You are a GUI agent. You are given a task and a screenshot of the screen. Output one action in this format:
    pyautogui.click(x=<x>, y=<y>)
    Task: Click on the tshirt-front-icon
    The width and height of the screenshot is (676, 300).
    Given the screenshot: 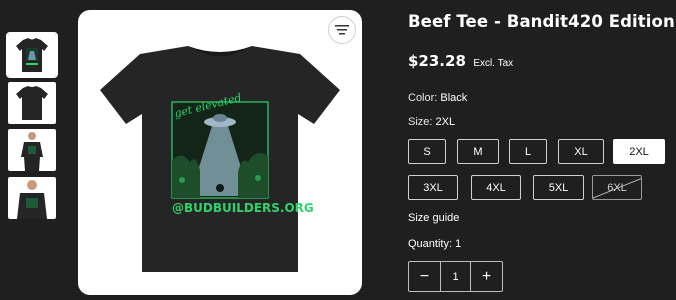 What is the action you would take?
    pyautogui.click(x=32, y=55)
    